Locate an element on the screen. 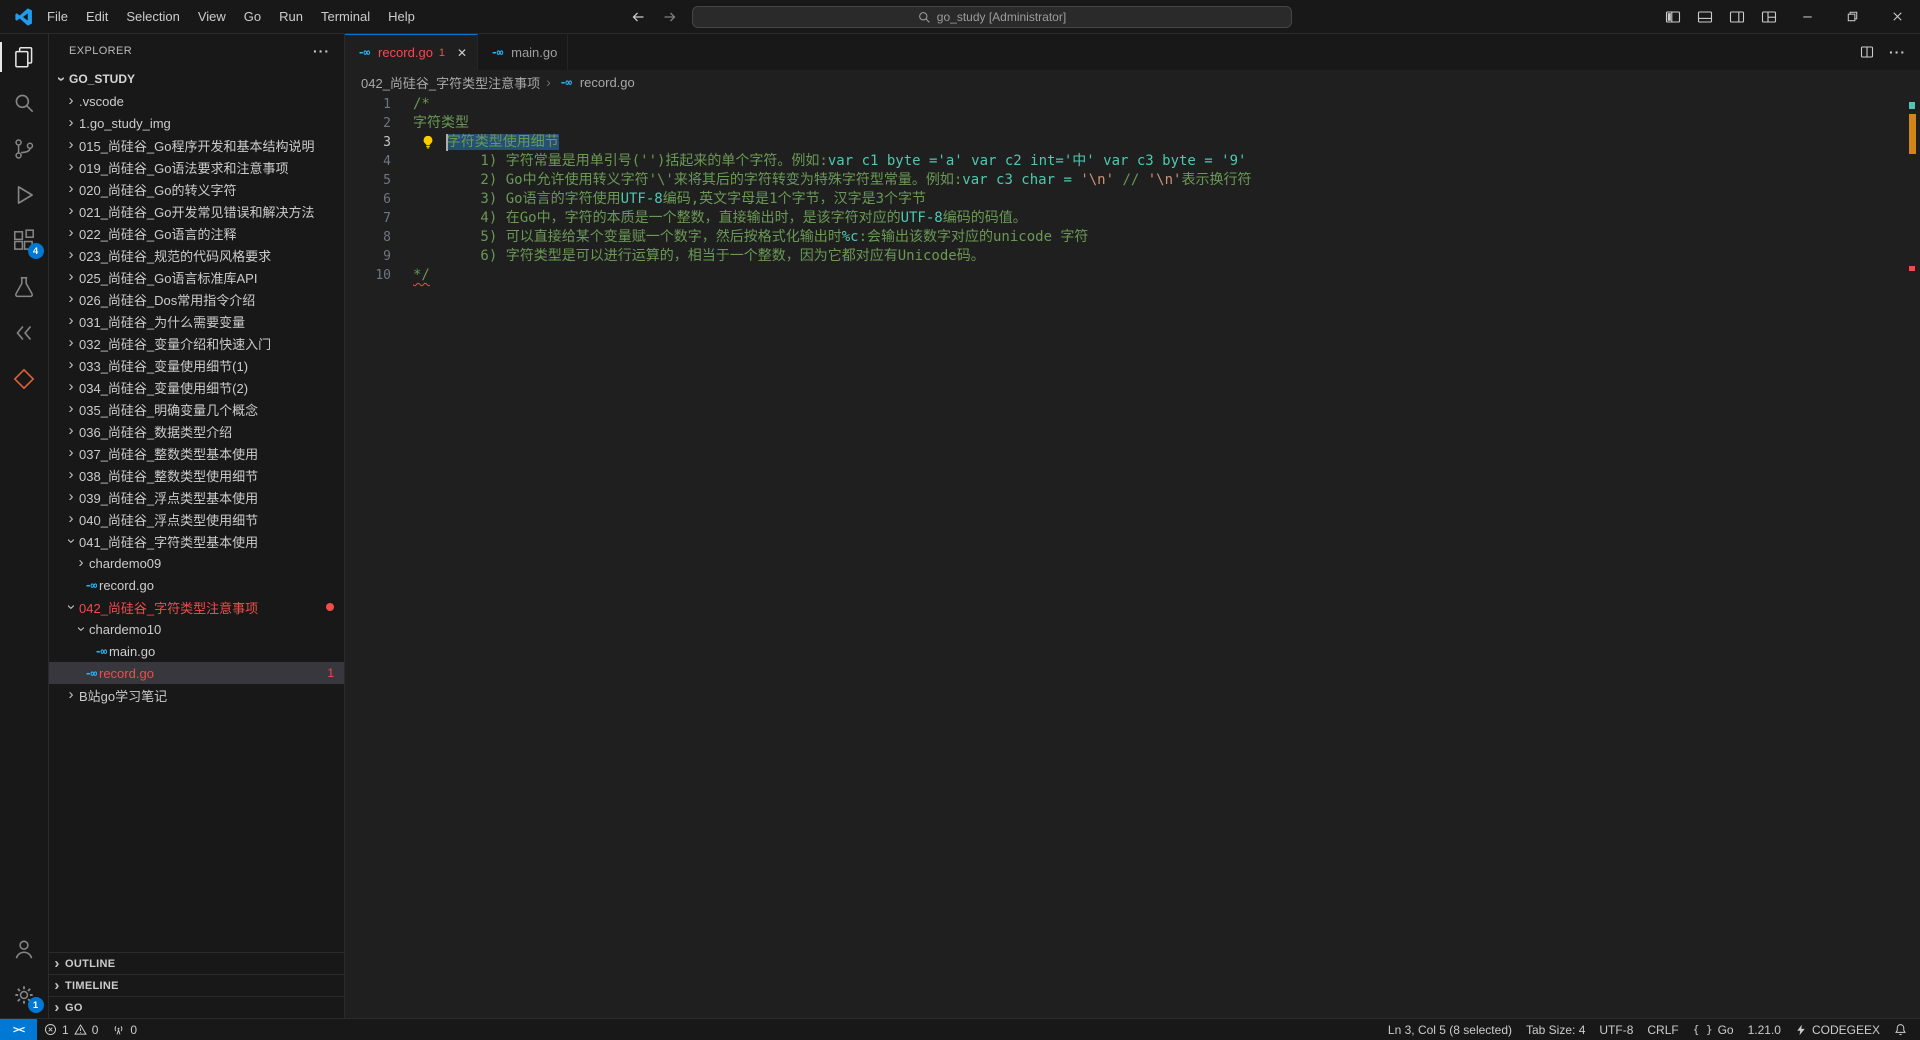  tree-item: › 031_尚硅谷_为什么需要变量 is located at coordinates (196, 321).